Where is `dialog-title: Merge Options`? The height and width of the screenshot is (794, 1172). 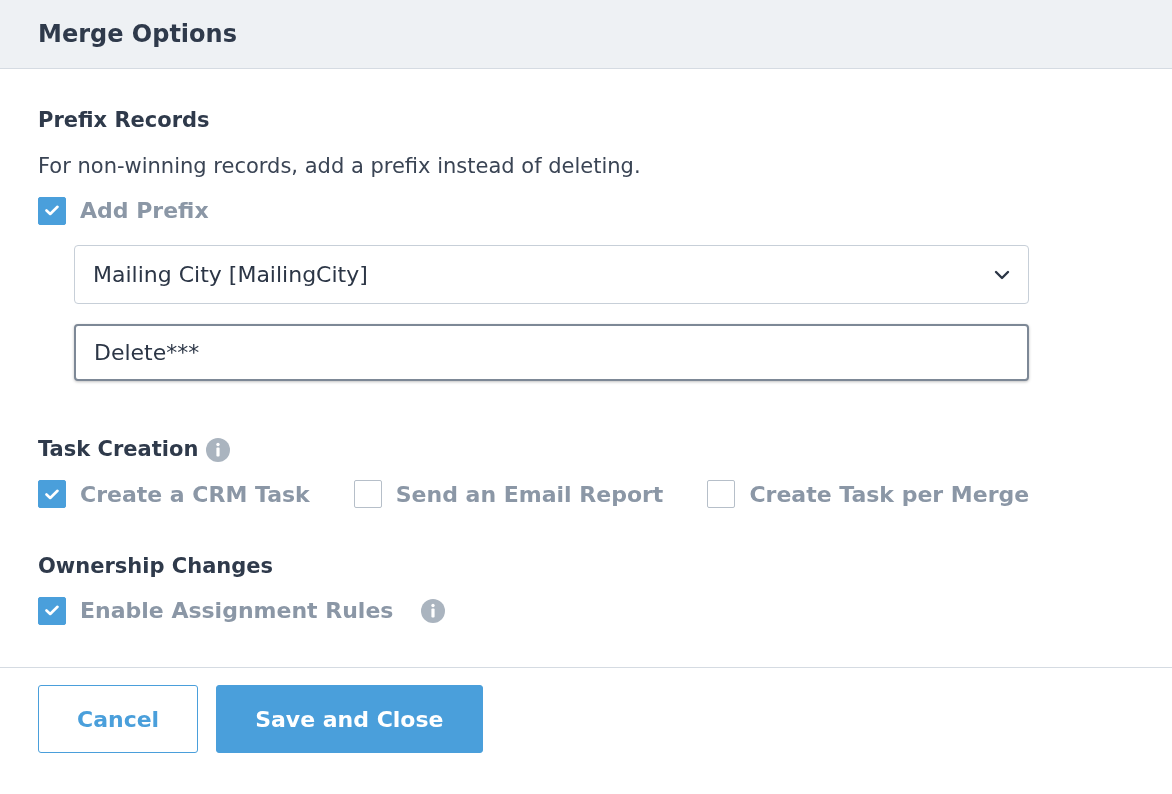 dialog-title: Merge Options is located at coordinates (137, 34).